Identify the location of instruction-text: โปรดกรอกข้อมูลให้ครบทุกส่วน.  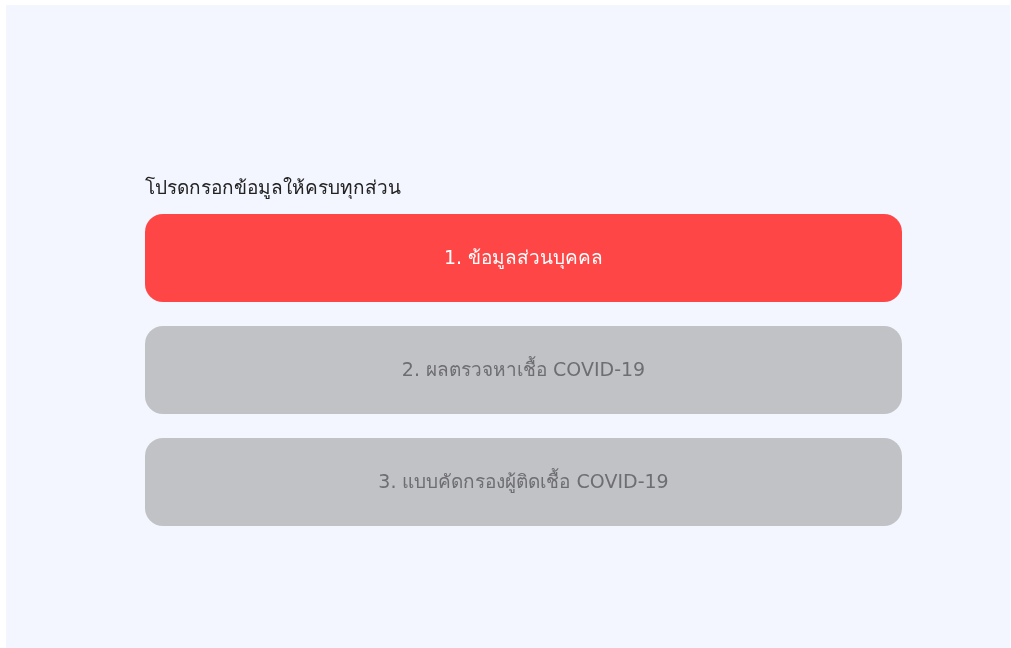
(273, 188).